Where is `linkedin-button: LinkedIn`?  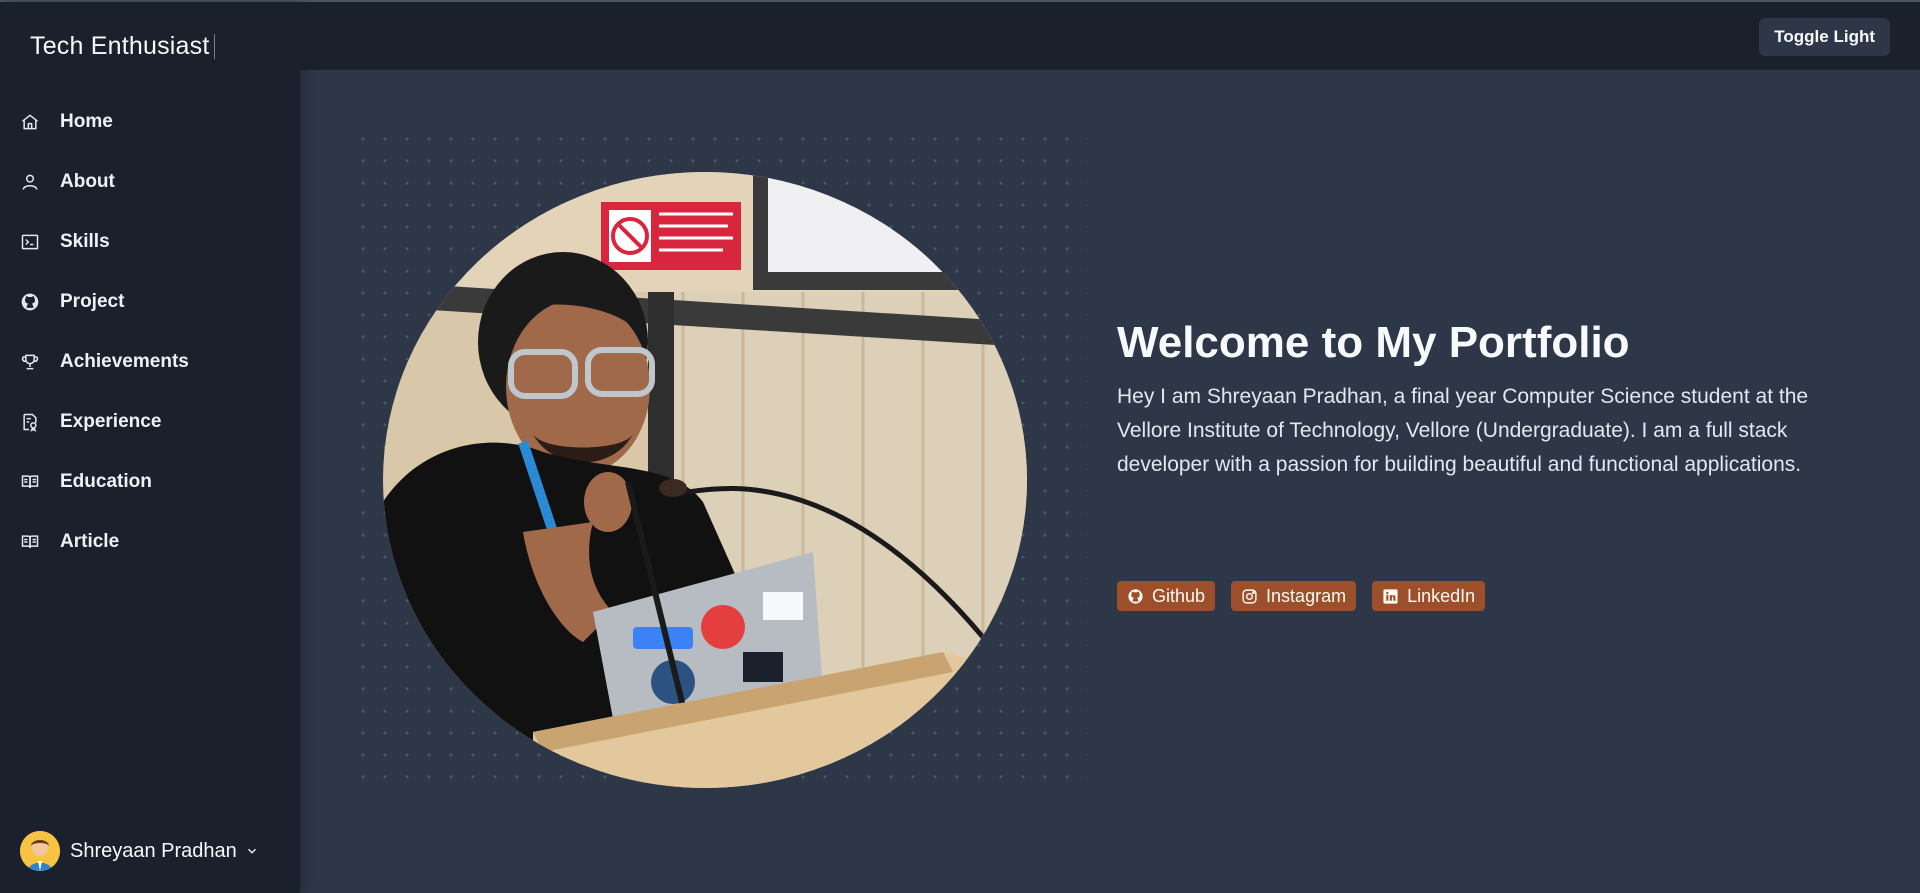 linkedin-button: LinkedIn is located at coordinates (1429, 596).